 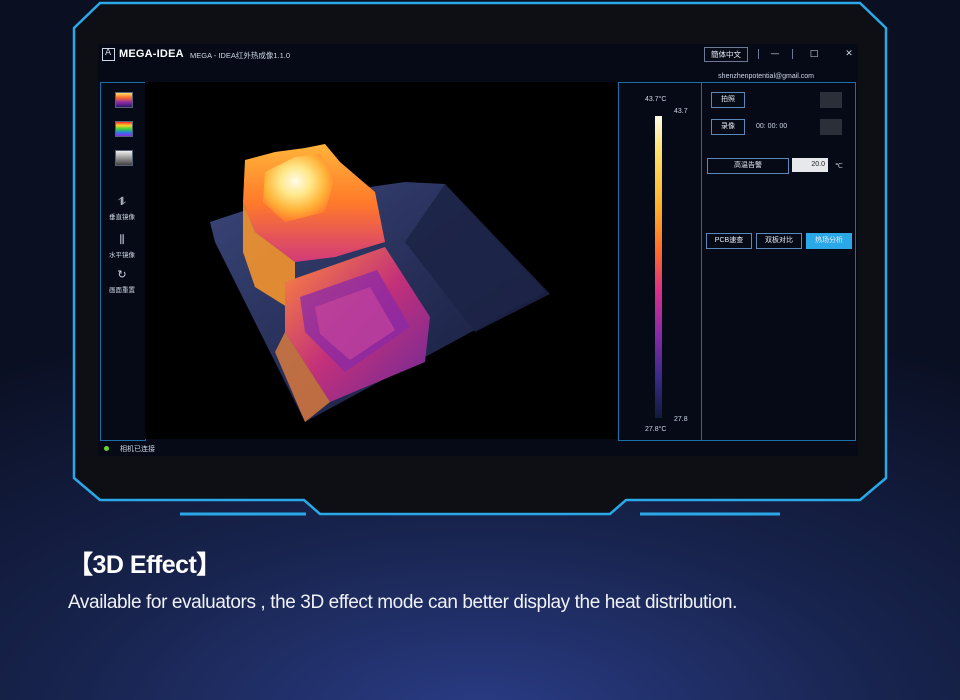 What do you see at coordinates (748, 166) in the screenshot?
I see `high-temp-alarm-button: 高温告警` at bounding box center [748, 166].